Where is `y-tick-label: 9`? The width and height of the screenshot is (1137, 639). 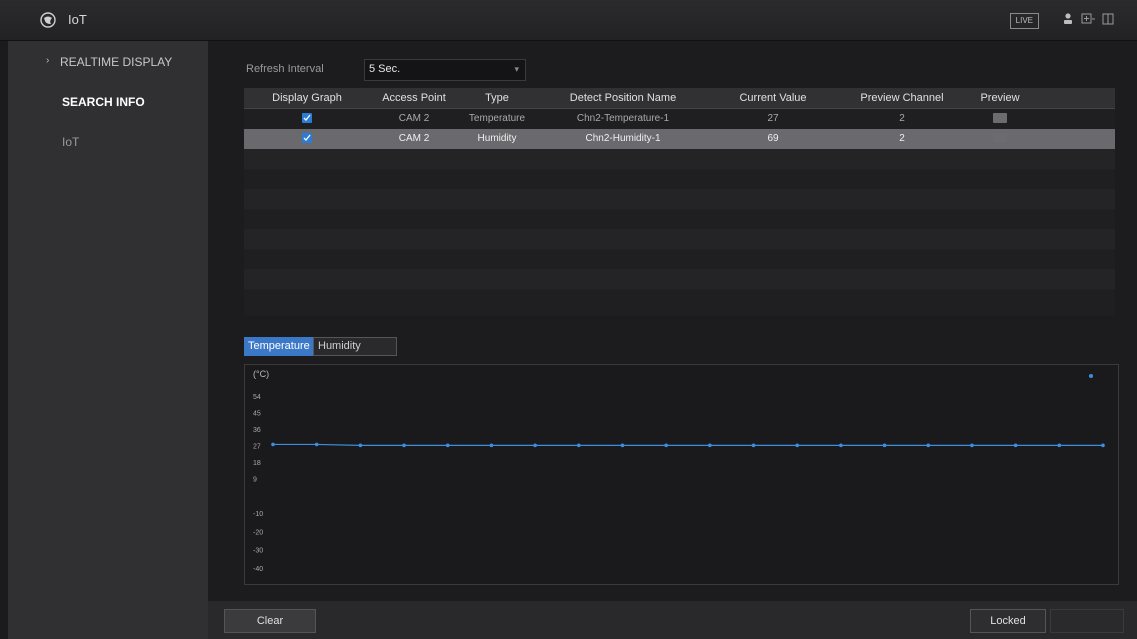 y-tick-label: 9 is located at coordinates (255, 479).